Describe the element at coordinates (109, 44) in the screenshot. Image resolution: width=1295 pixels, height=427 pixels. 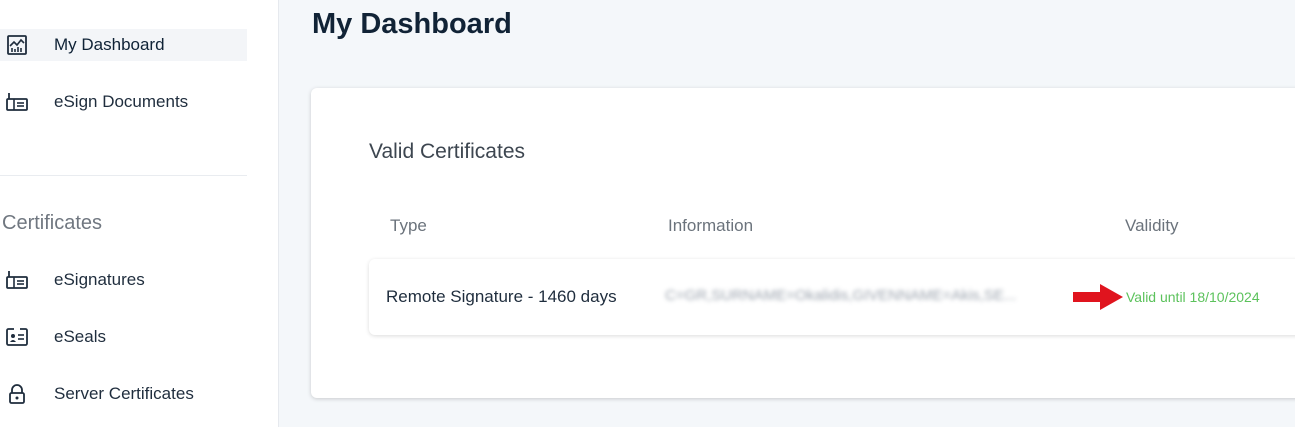
I see `sidebar-item-label: My Dashboard` at that location.